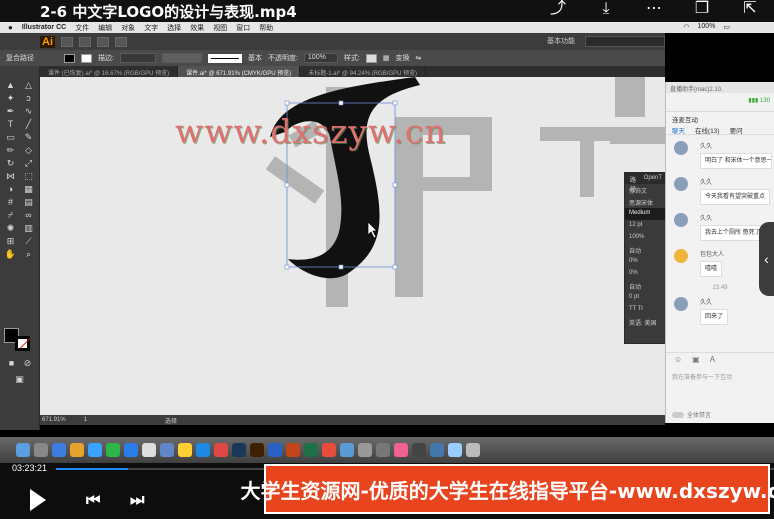 This screenshot has height=519, width=774. I want to click on menu-select: 选择, so click(174, 28).